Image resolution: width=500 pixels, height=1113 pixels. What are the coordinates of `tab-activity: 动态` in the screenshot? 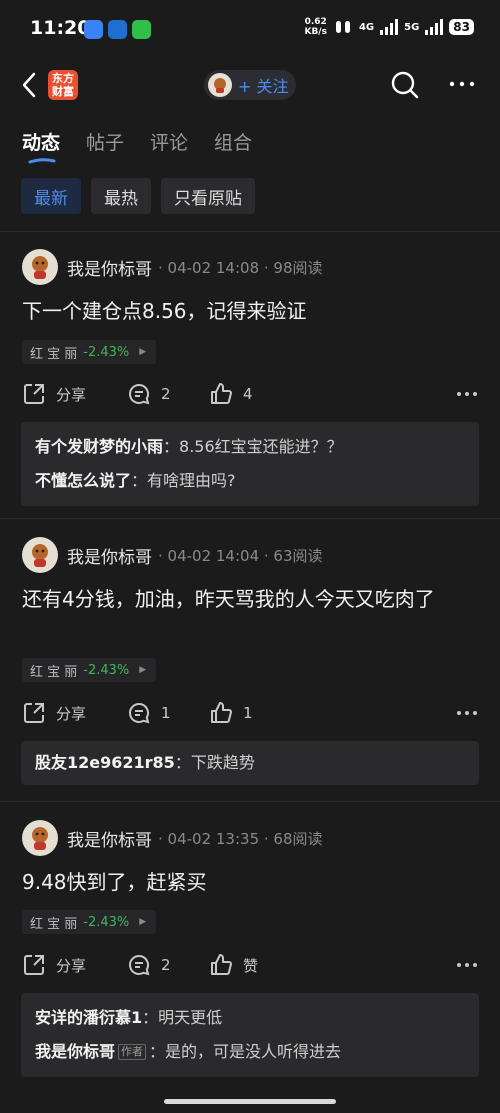 It's located at (41, 146).